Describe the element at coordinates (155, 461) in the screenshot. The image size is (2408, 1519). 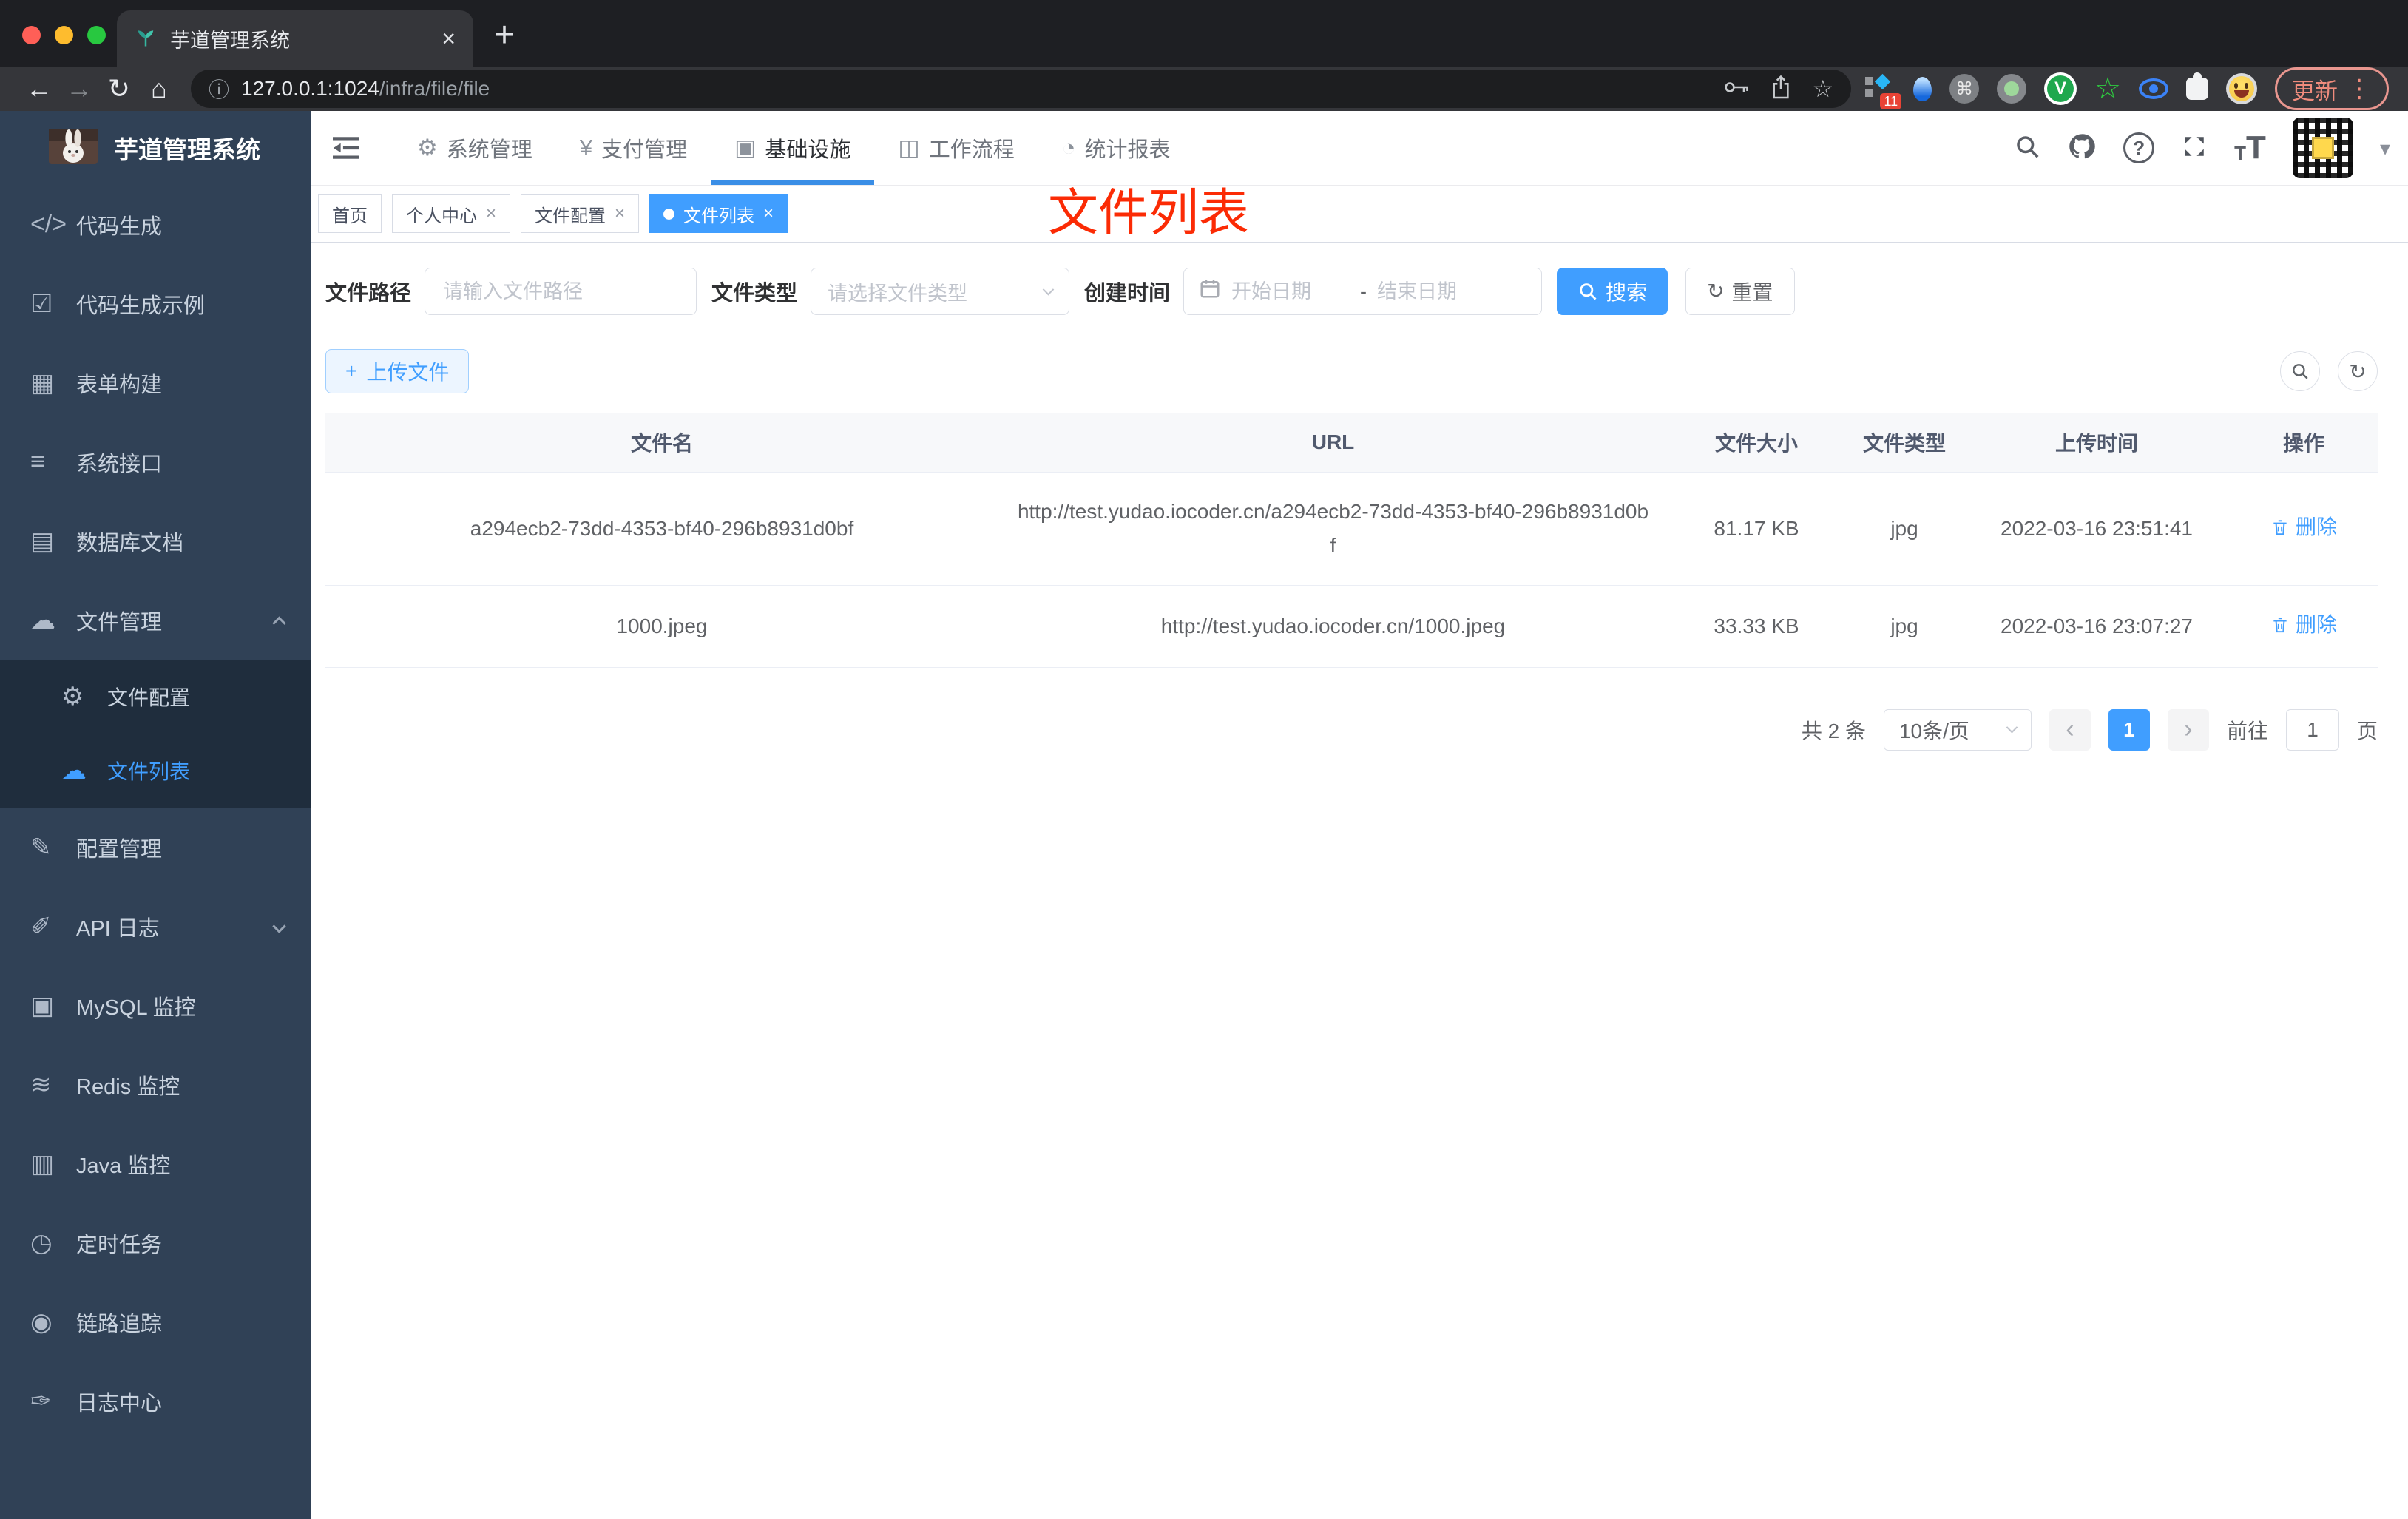
I see `sidebar-item-system-api: ≡ 系统接口` at that location.